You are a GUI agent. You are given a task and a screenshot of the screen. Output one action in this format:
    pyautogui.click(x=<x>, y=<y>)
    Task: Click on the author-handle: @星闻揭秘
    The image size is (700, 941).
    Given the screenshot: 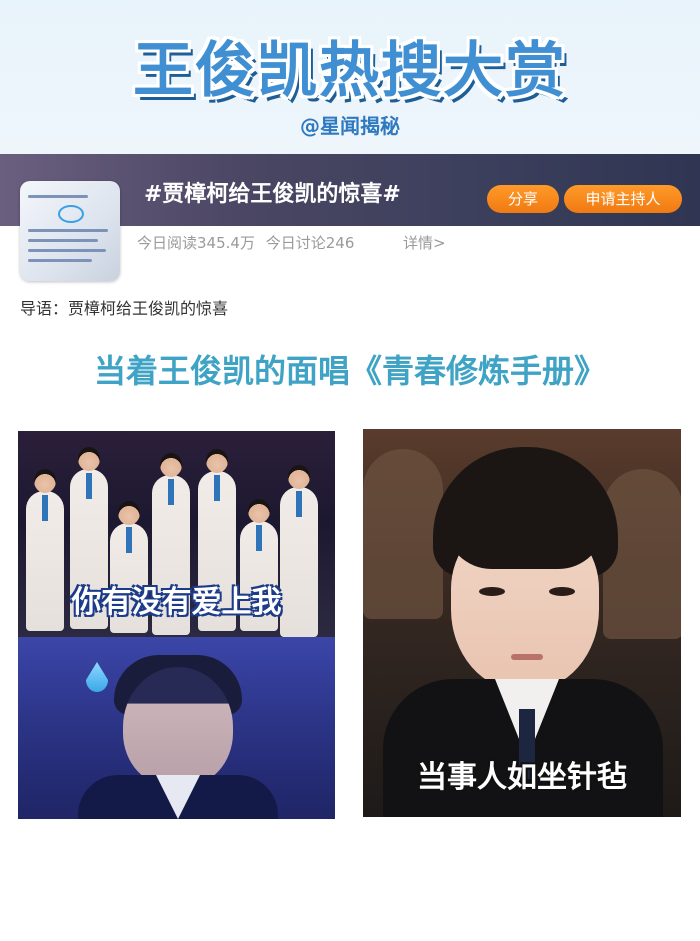 What is the action you would take?
    pyautogui.click(x=350, y=126)
    